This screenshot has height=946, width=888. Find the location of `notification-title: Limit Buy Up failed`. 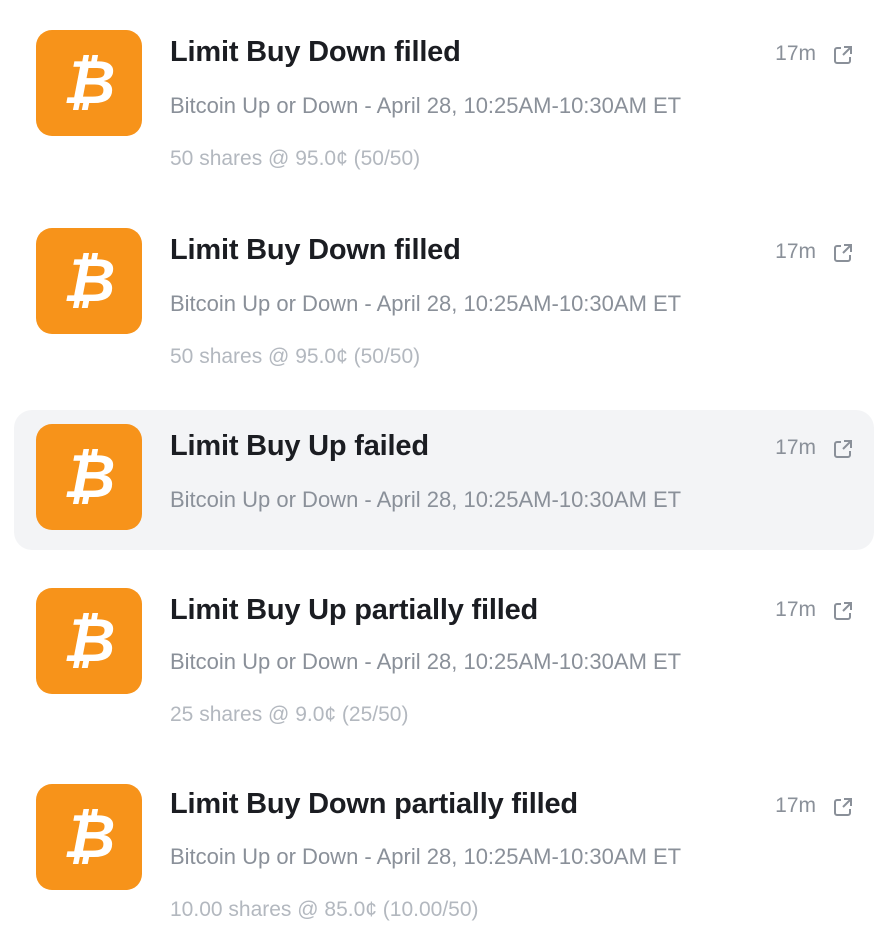

notification-title: Limit Buy Up failed is located at coordinates (299, 446).